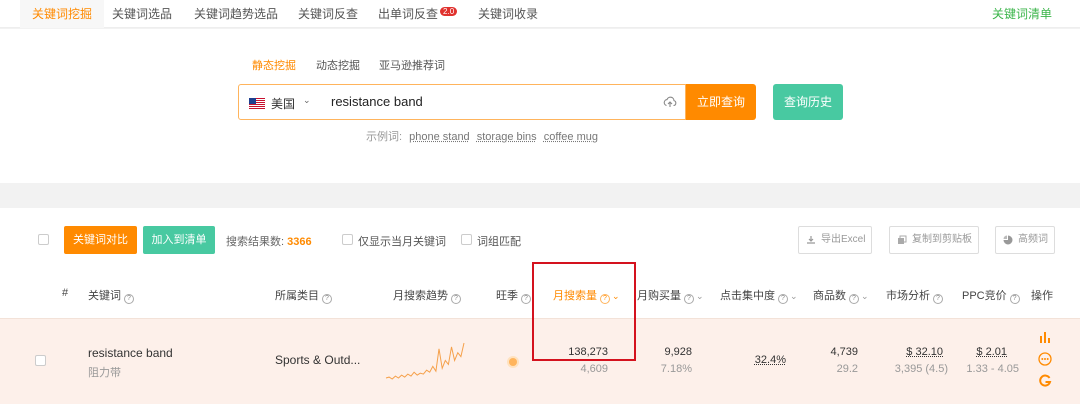  I want to click on row-product-sub: 29.2, so click(847, 369).